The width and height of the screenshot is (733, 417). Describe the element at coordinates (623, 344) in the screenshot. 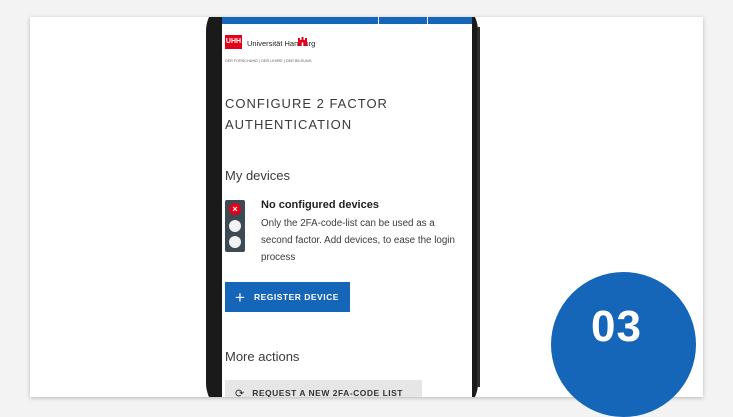

I see `step-number-badge: 03` at that location.